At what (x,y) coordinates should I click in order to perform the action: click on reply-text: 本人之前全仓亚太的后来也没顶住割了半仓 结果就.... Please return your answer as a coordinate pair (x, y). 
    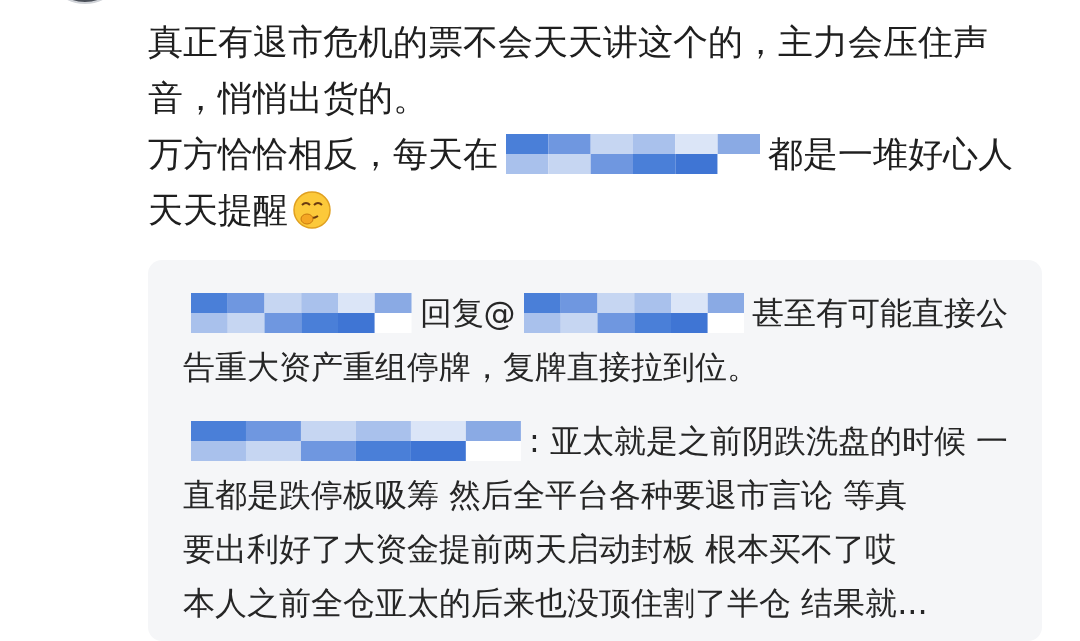
    Looking at the image, I should click on (555, 603).